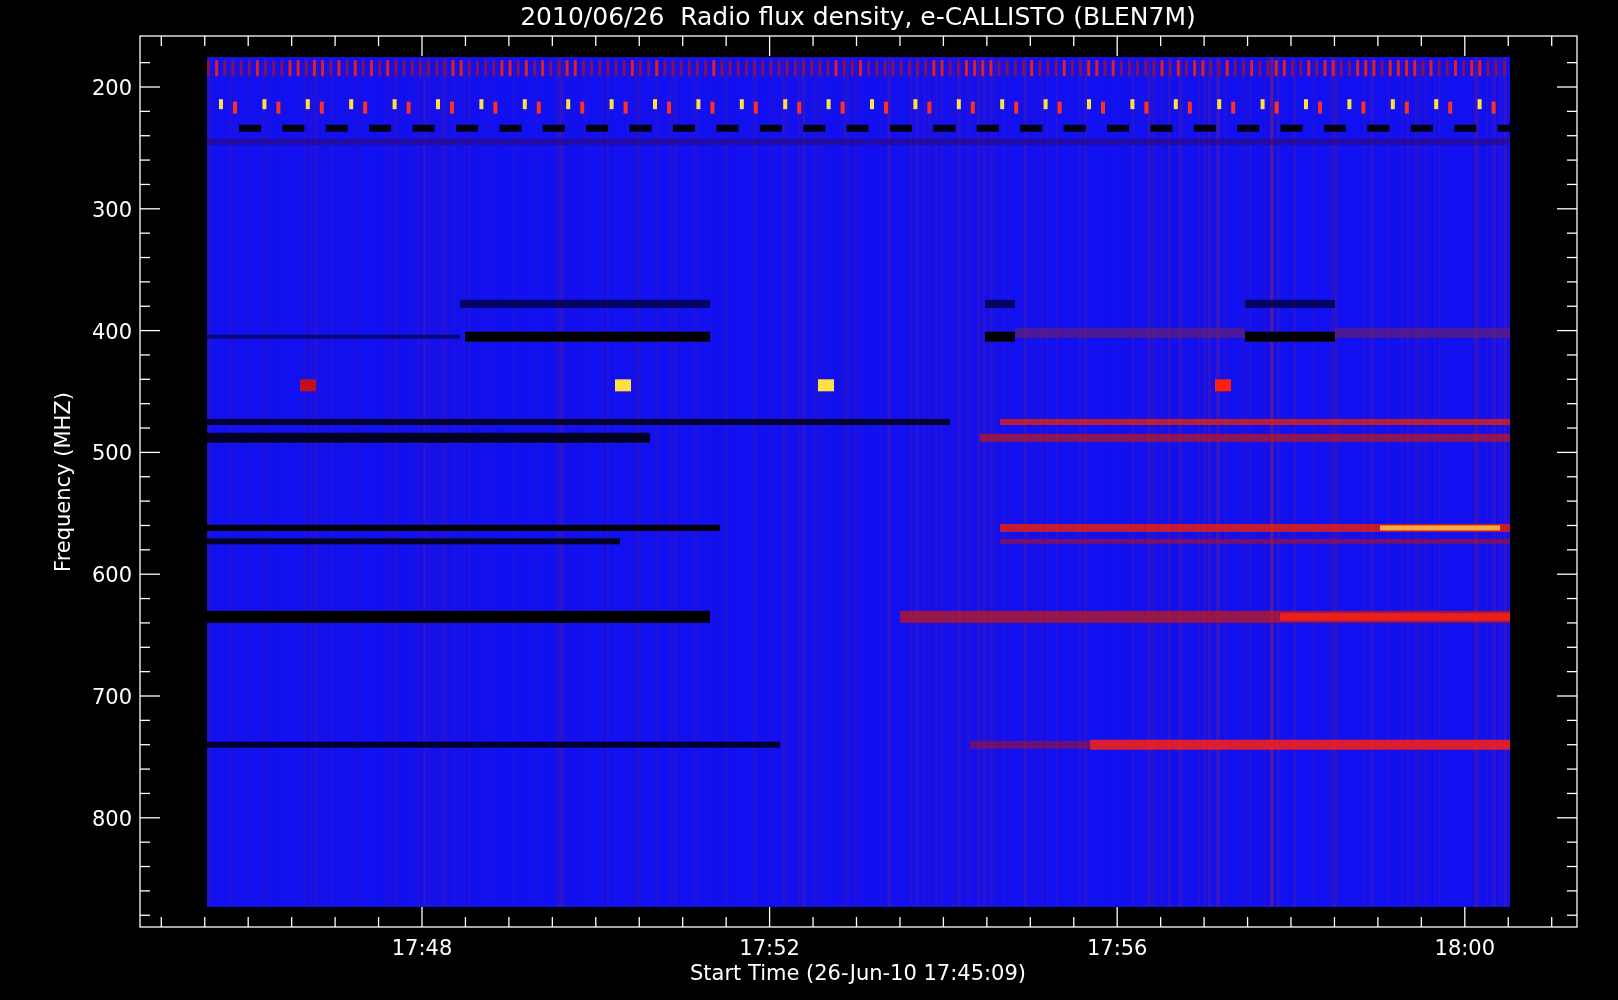 The width and height of the screenshot is (1618, 1000). Describe the element at coordinates (111, 697) in the screenshot. I see `y-tick-label: 700` at that location.